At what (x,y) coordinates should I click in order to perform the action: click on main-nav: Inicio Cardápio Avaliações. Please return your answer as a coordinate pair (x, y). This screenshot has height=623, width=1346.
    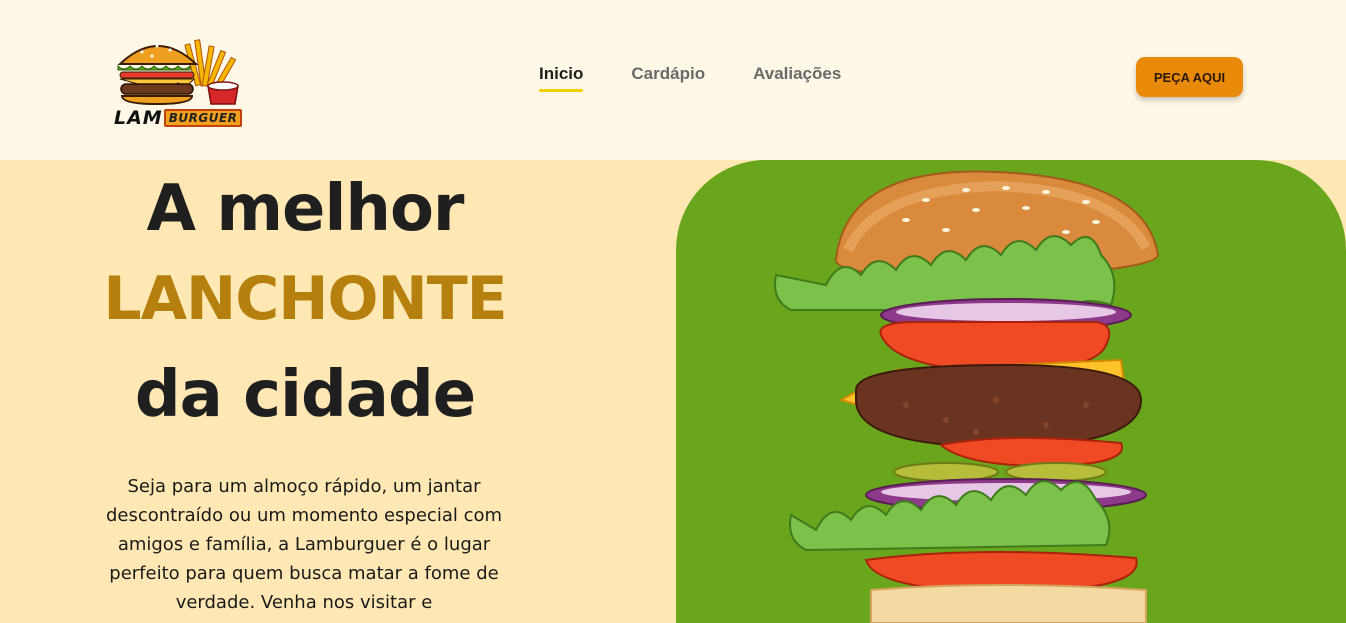
    Looking at the image, I should click on (690, 78).